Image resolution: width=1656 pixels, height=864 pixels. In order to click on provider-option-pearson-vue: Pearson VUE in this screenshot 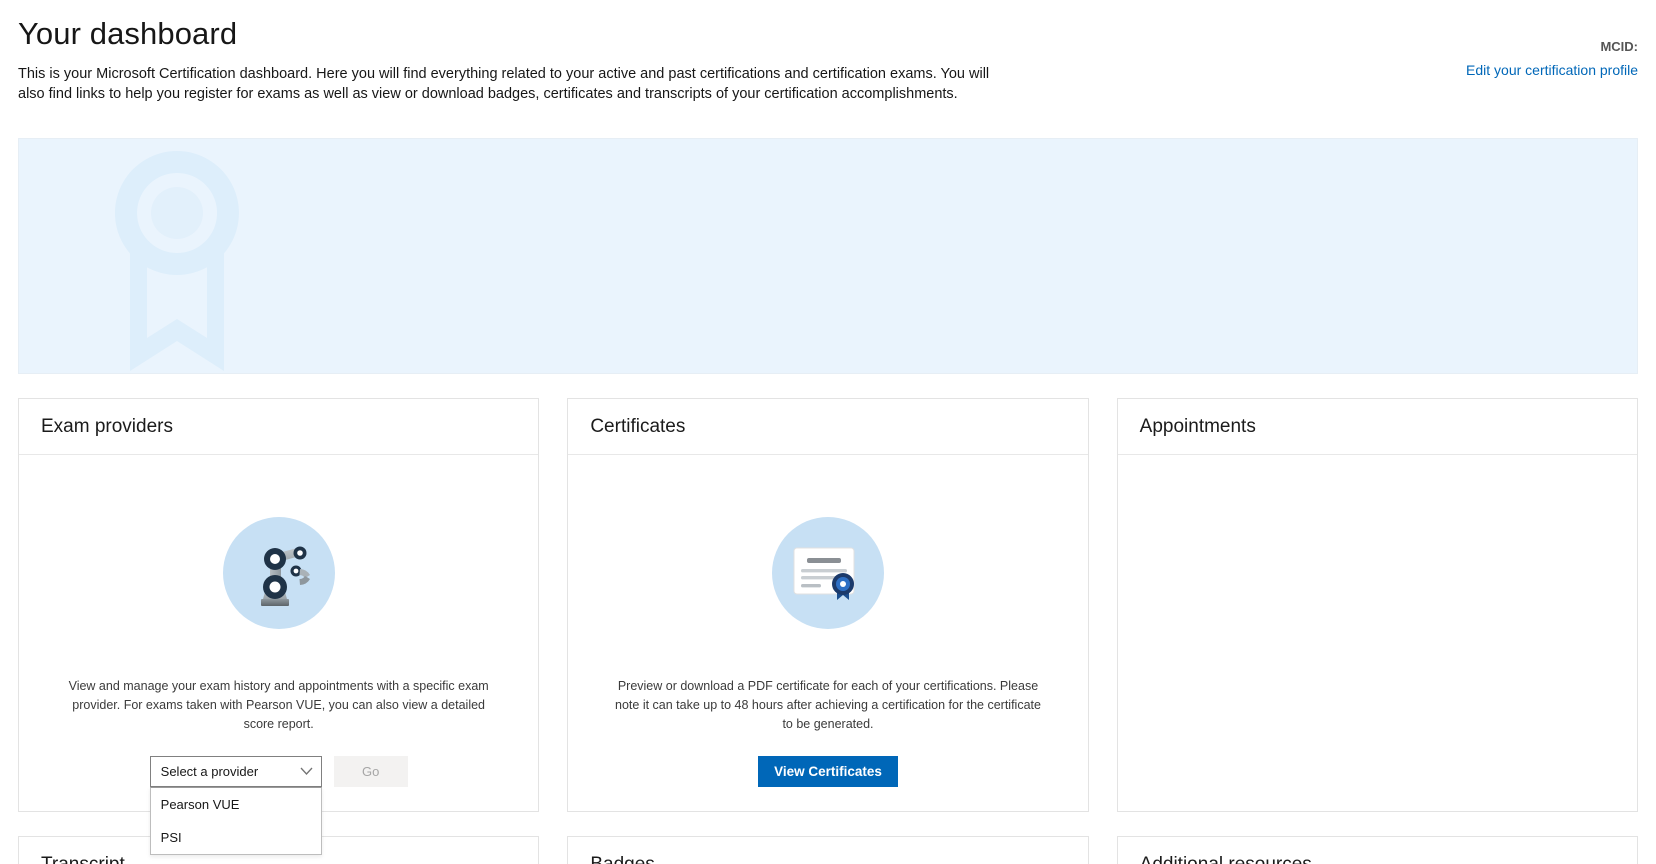, I will do `click(236, 804)`.